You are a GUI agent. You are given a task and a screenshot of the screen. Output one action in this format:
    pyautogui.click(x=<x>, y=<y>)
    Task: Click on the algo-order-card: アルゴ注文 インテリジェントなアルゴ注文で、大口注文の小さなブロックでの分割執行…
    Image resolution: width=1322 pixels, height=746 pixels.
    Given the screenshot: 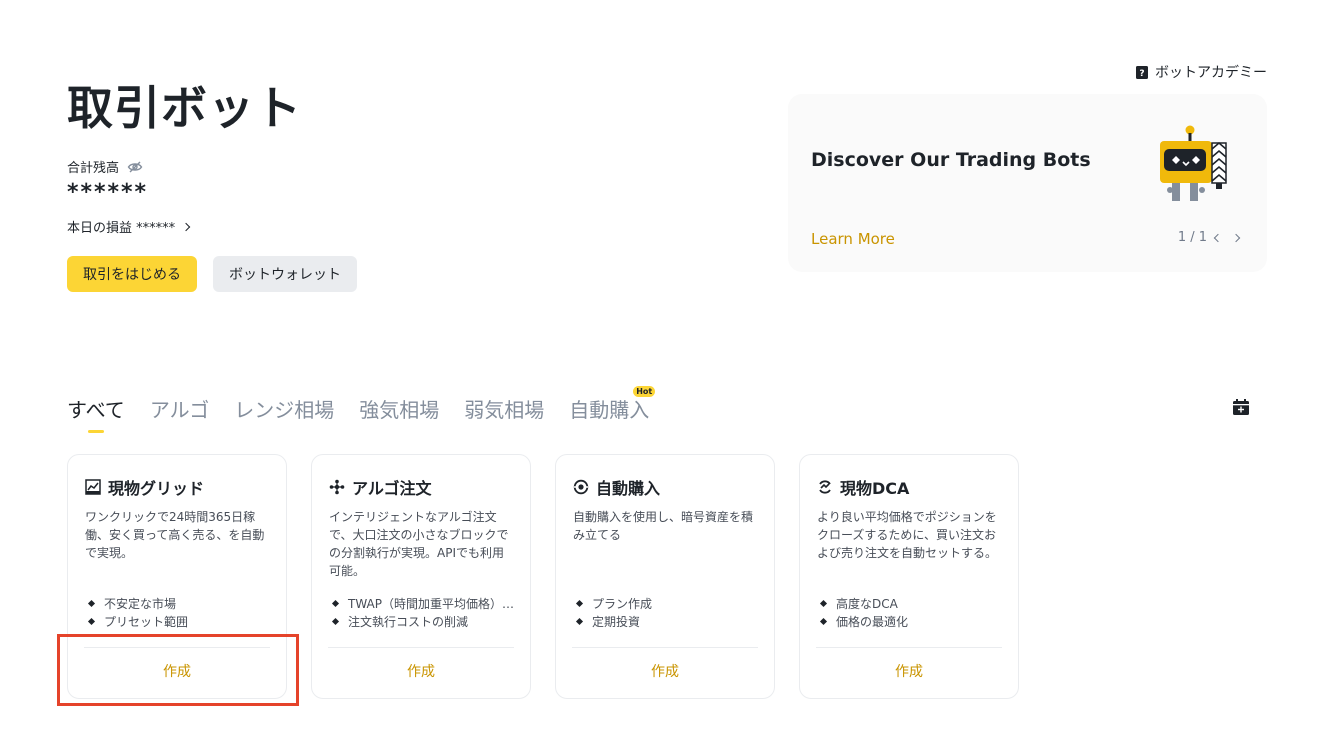 What is the action you would take?
    pyautogui.click(x=421, y=576)
    